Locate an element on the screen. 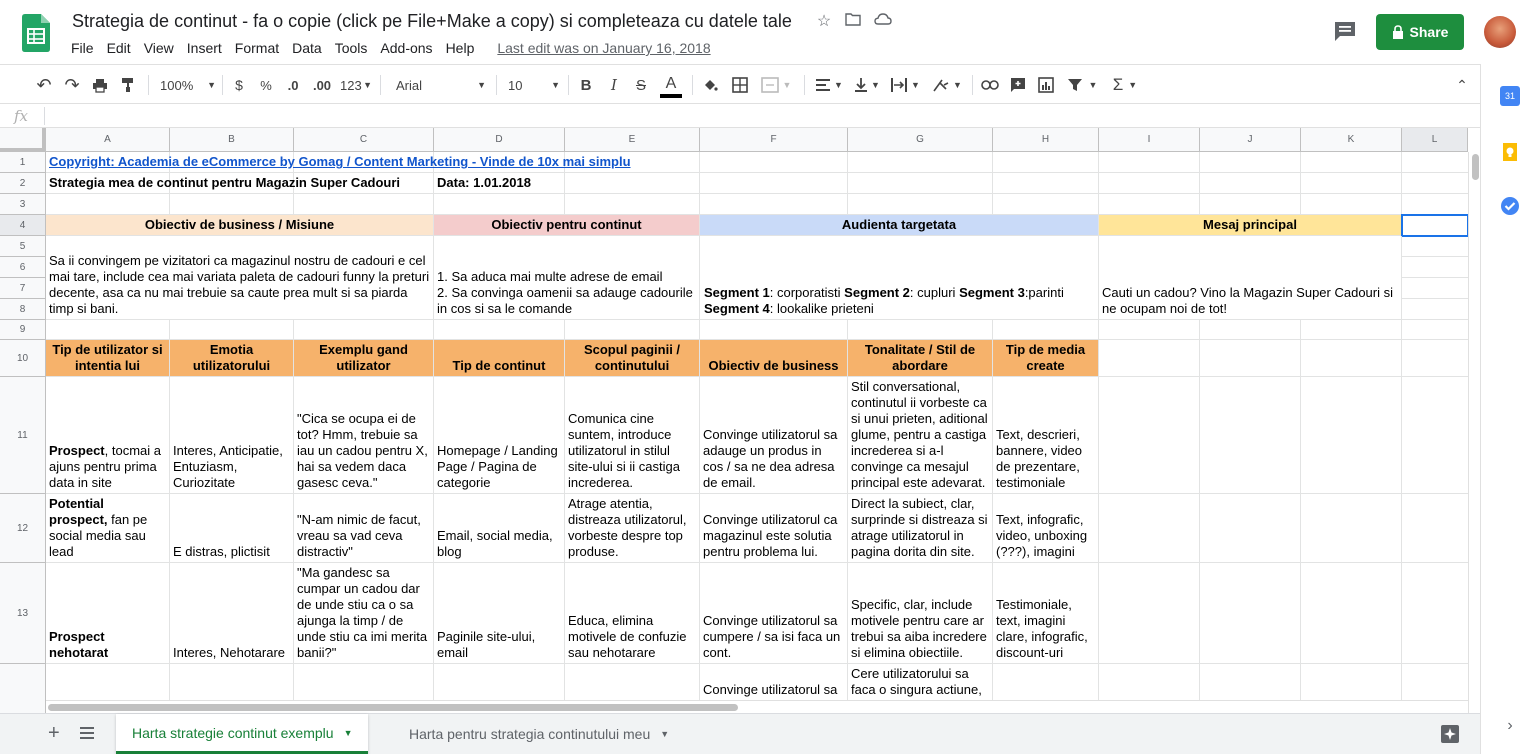 The height and width of the screenshot is (754, 1536). merge-cells-icon: ▼ is located at coordinates (776, 85).